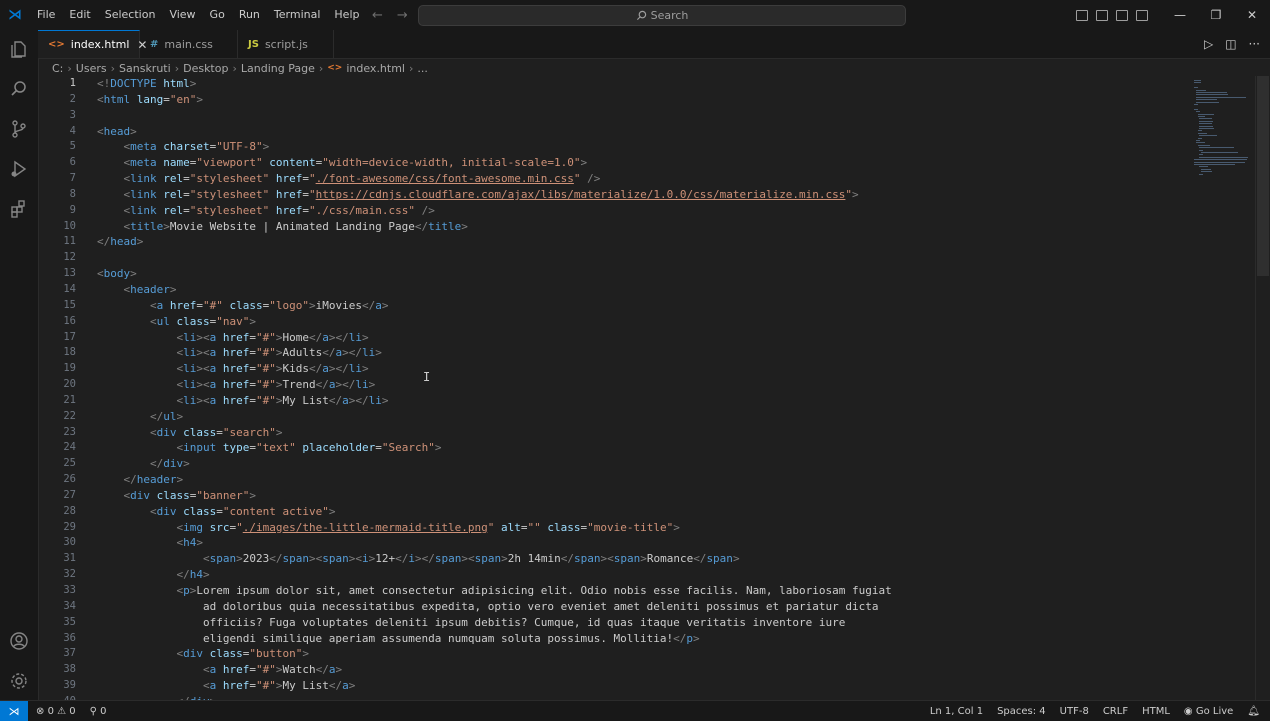  What do you see at coordinates (19, 169) in the screenshot?
I see `run-debug-icon` at bounding box center [19, 169].